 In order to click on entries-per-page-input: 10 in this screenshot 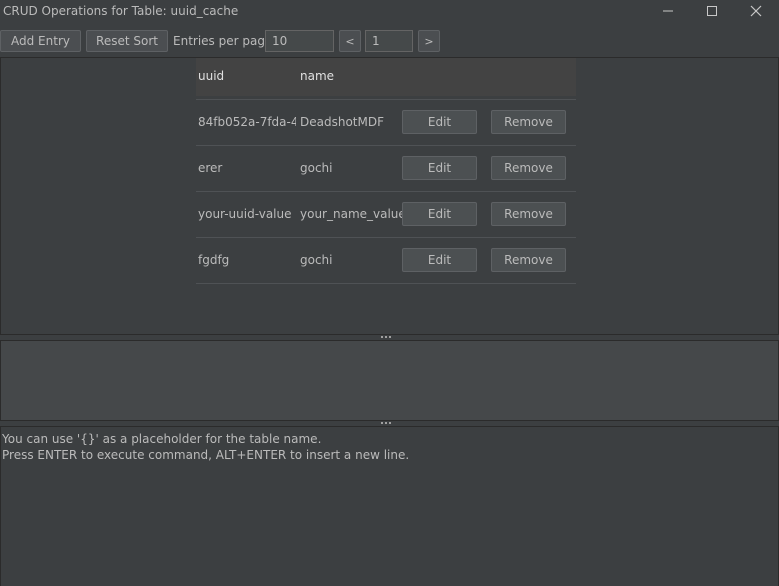, I will do `click(299, 41)`.